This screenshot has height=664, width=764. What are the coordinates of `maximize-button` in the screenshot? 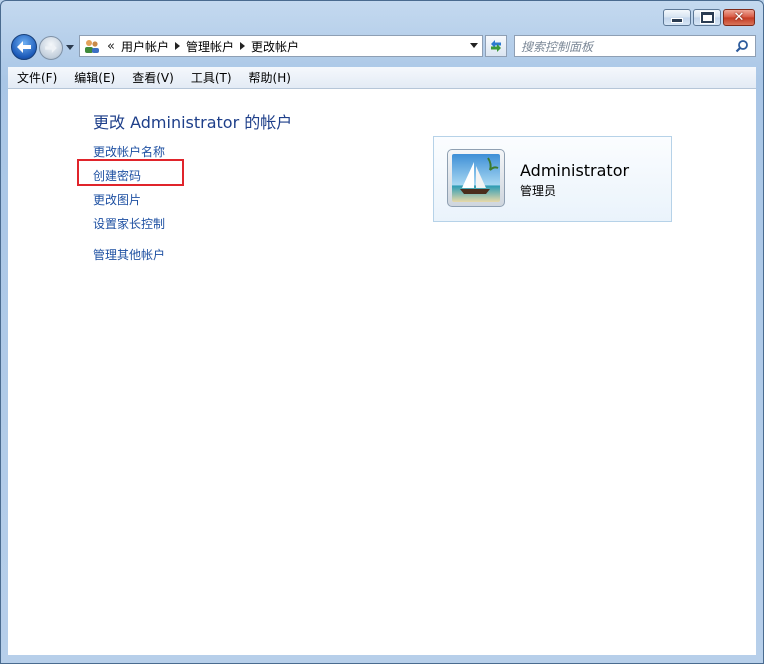 It's located at (707, 17).